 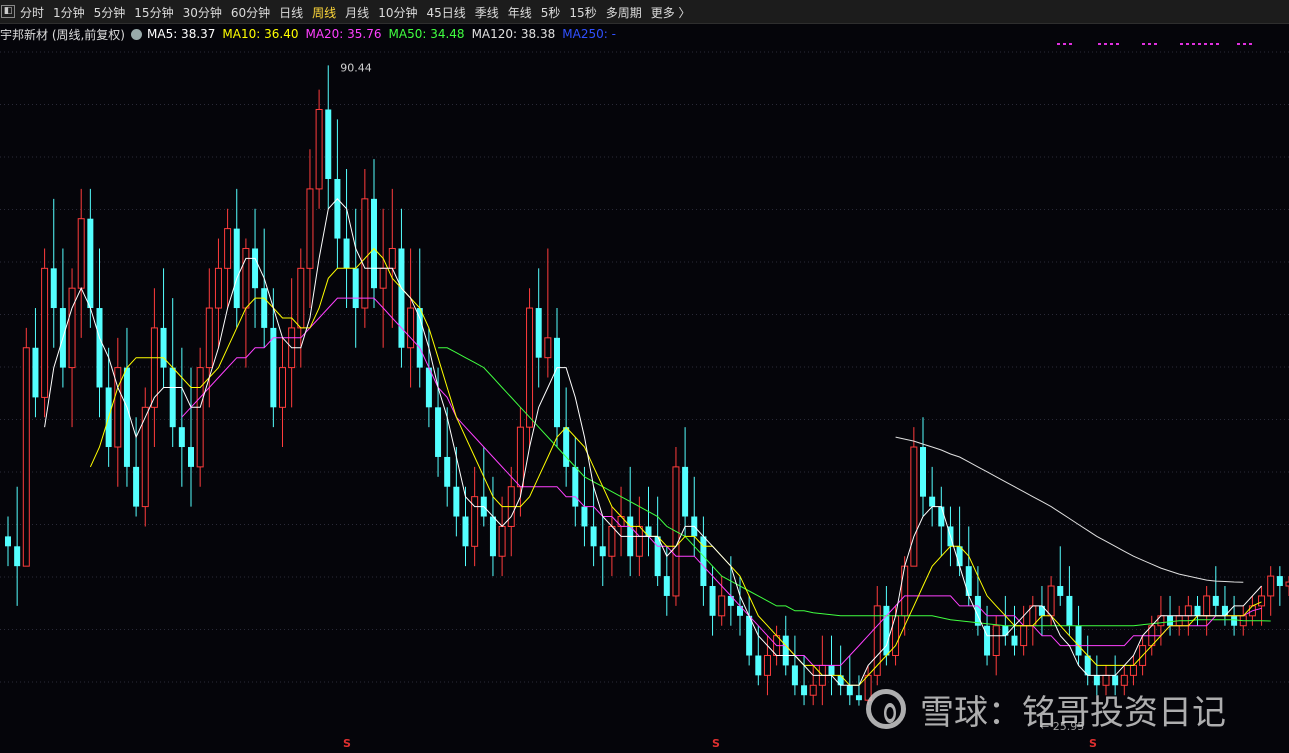 I want to click on period-tab: 10分钟, so click(x=397, y=12).